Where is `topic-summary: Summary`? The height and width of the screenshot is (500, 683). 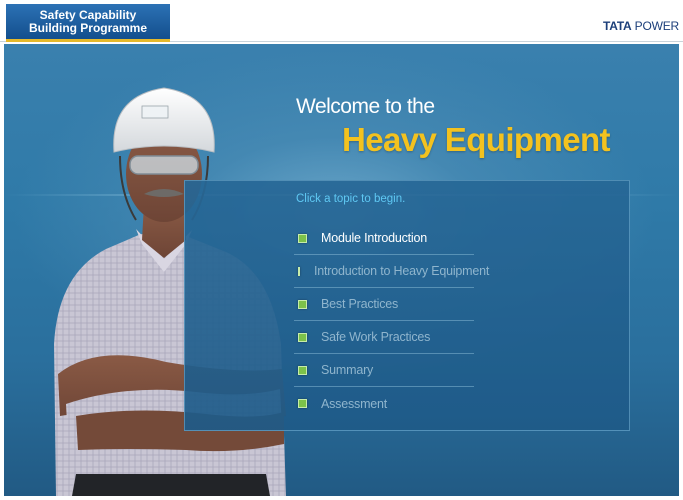
topic-summary: Summary is located at coordinates (384, 370).